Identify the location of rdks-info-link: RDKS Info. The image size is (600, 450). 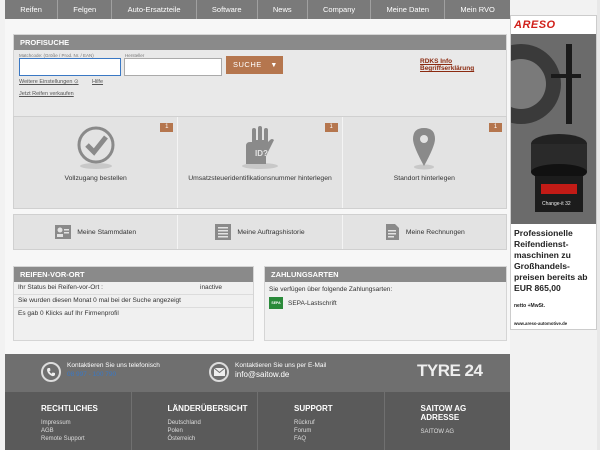
(436, 61).